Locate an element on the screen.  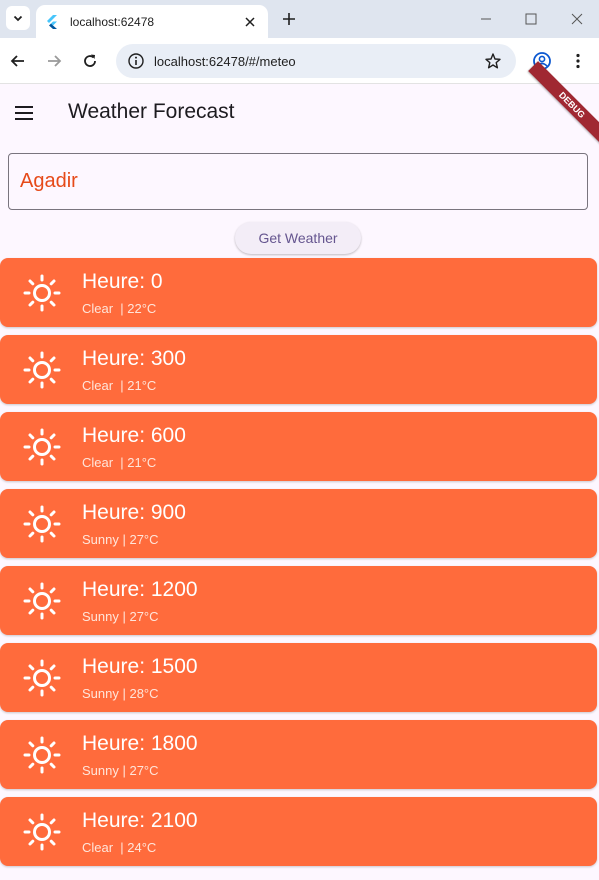
reload-icon is located at coordinates (90, 61).